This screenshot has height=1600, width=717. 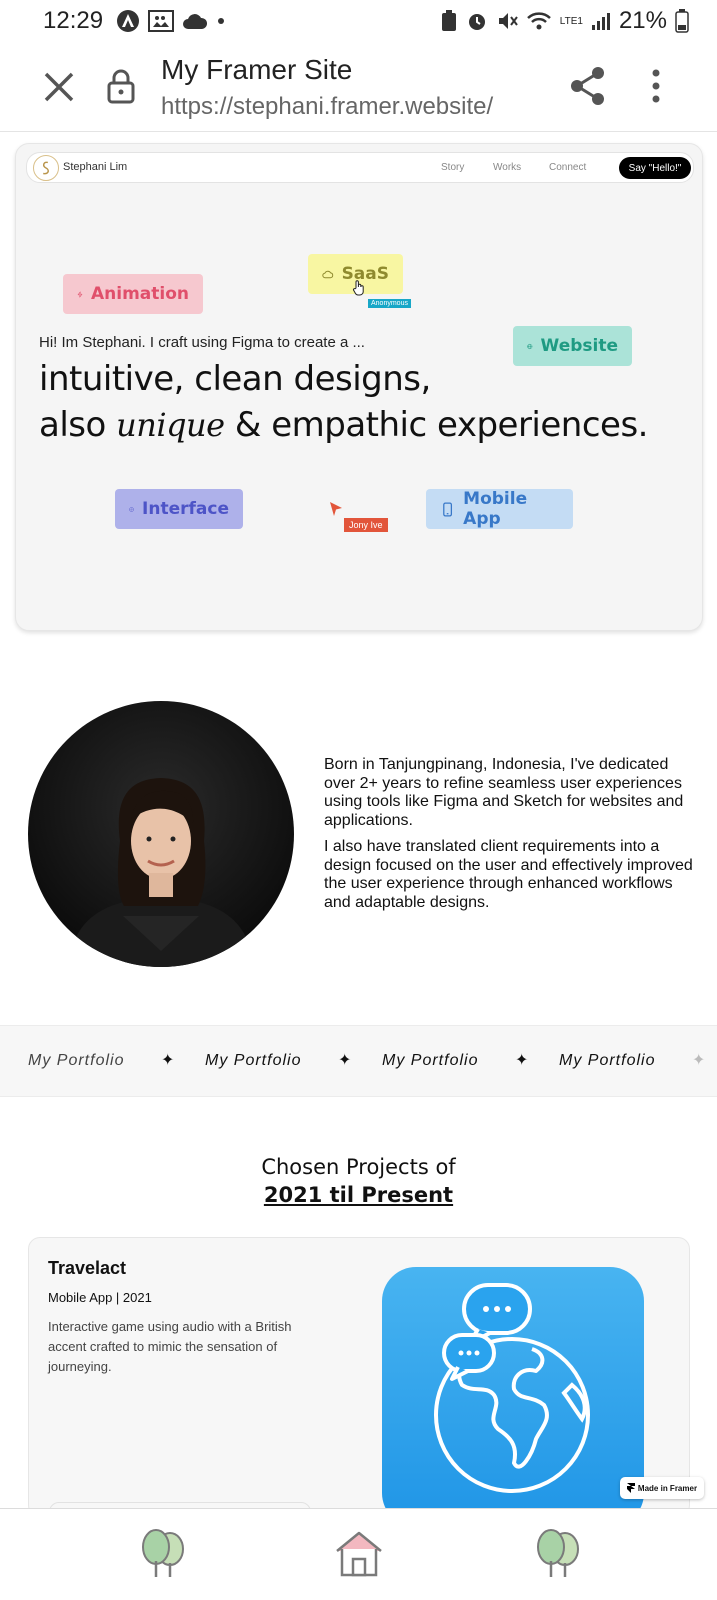 I want to click on nav-link-connect: Connect, so click(x=567, y=167).